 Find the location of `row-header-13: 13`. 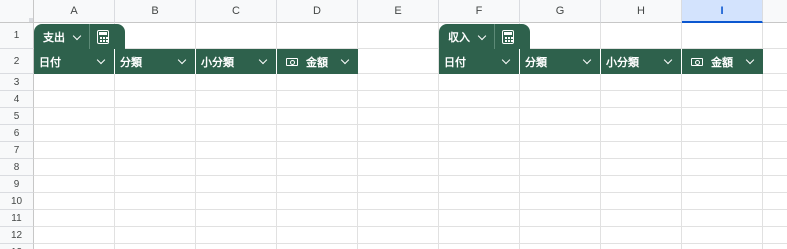

row-header-13: 13 is located at coordinates (17, 246).